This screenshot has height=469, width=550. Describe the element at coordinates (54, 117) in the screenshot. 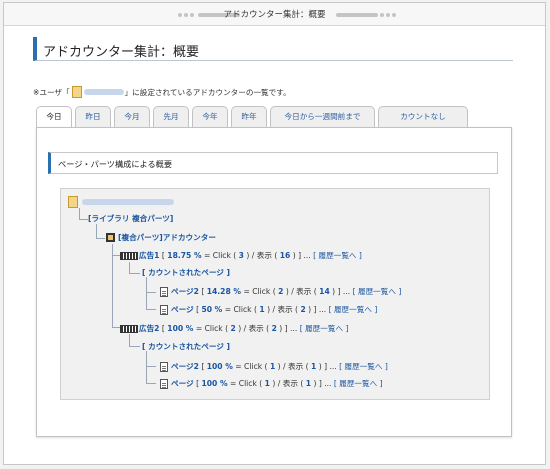

I see `tab-today: 今日` at that location.